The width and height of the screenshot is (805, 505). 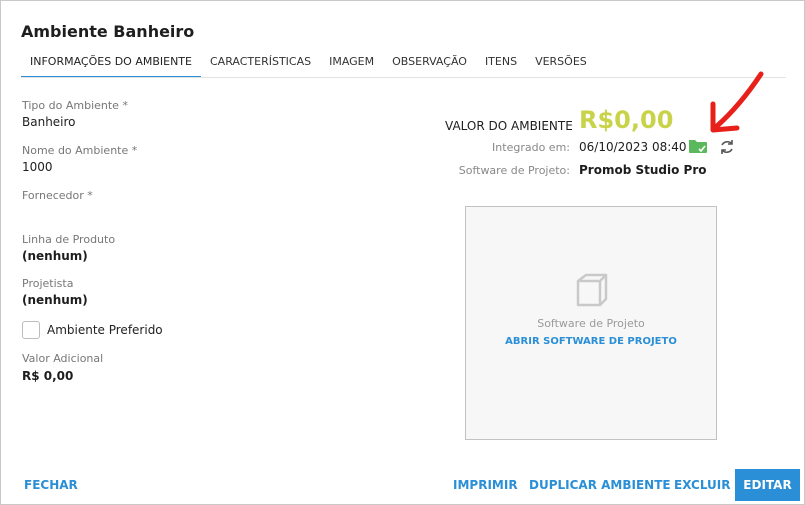 What do you see at coordinates (102, 213) in the screenshot?
I see `fornecedor-value` at bounding box center [102, 213].